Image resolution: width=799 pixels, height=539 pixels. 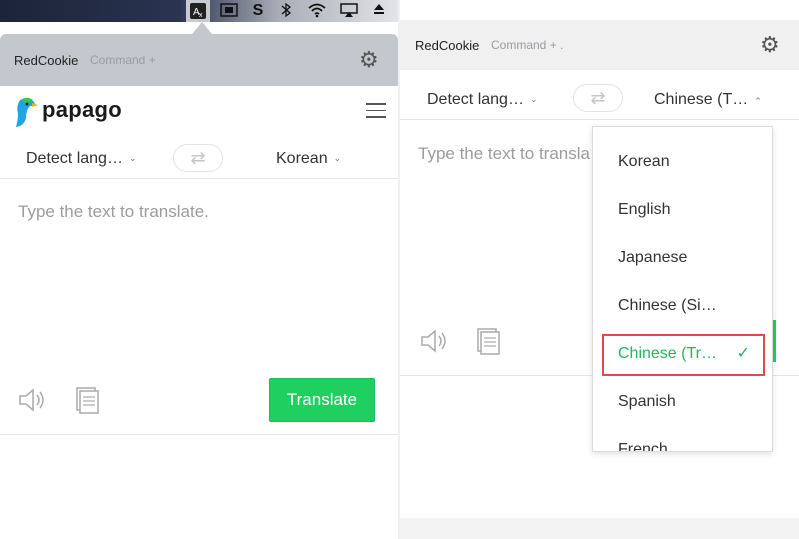 I want to click on language-row: Detect lang… ⌄ ⇄ Chinese (T… ⌃, so click(x=599, y=102).